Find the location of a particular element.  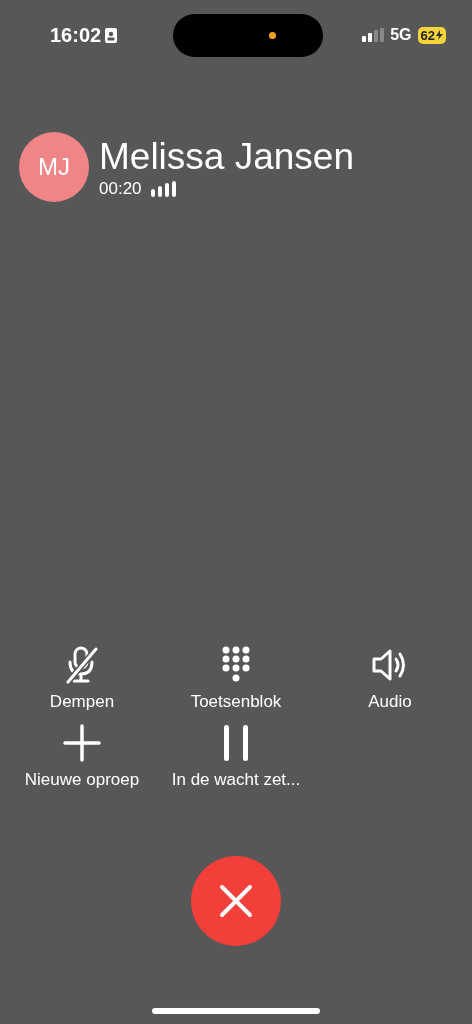

keypad-icon is located at coordinates (236, 665).